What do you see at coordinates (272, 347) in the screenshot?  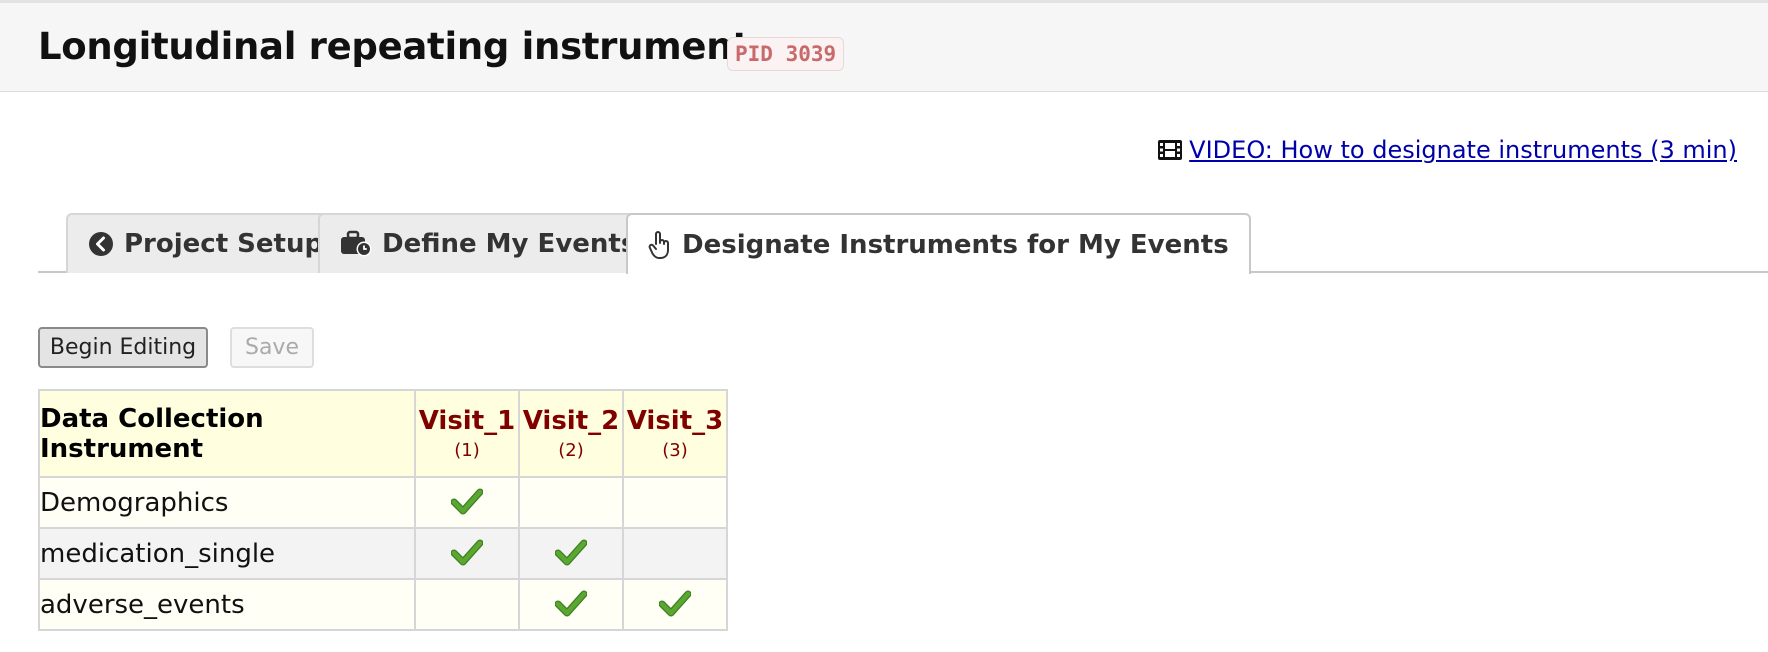 I see `save-button: Save` at bounding box center [272, 347].